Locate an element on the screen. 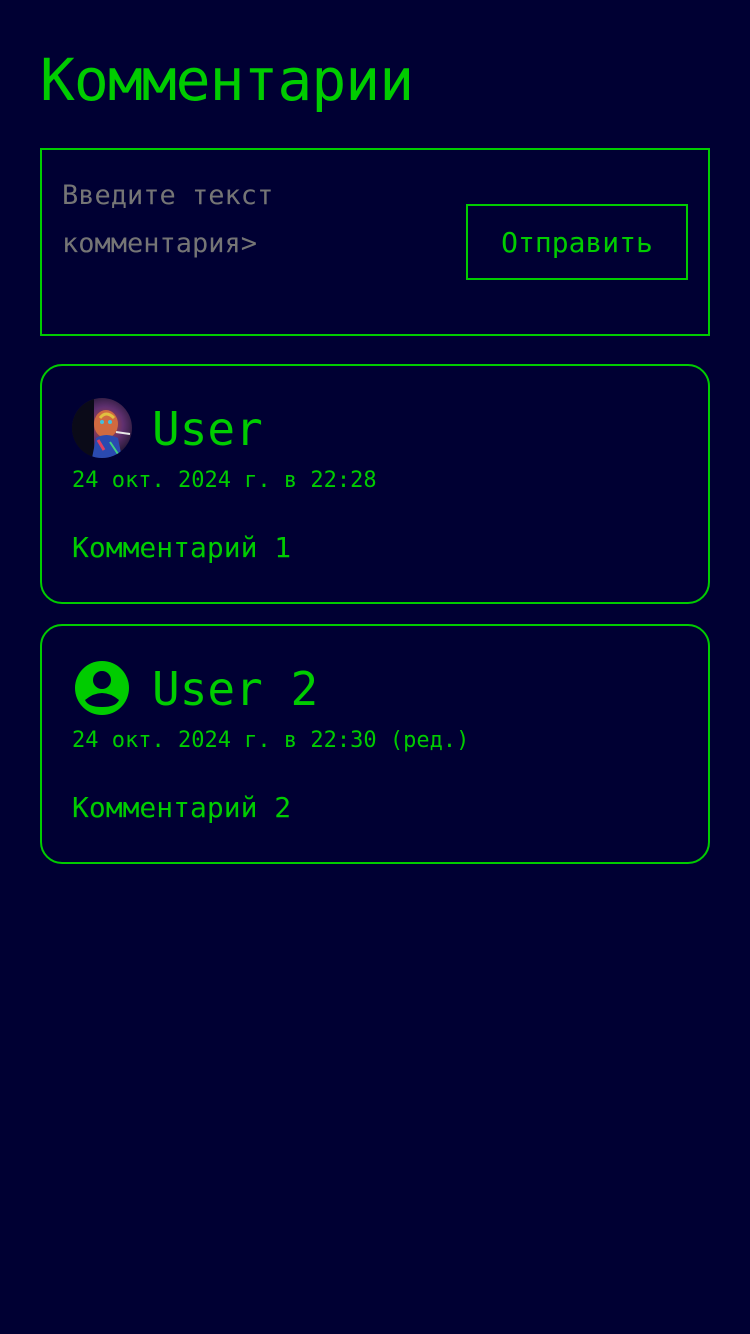 The width and height of the screenshot is (750, 1334). page-title: Комментарии is located at coordinates (227, 80).